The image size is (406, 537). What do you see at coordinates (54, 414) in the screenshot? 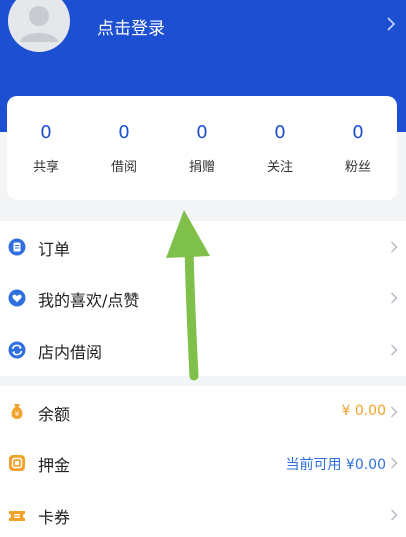
I see `menu-item-label: 余额` at bounding box center [54, 414].